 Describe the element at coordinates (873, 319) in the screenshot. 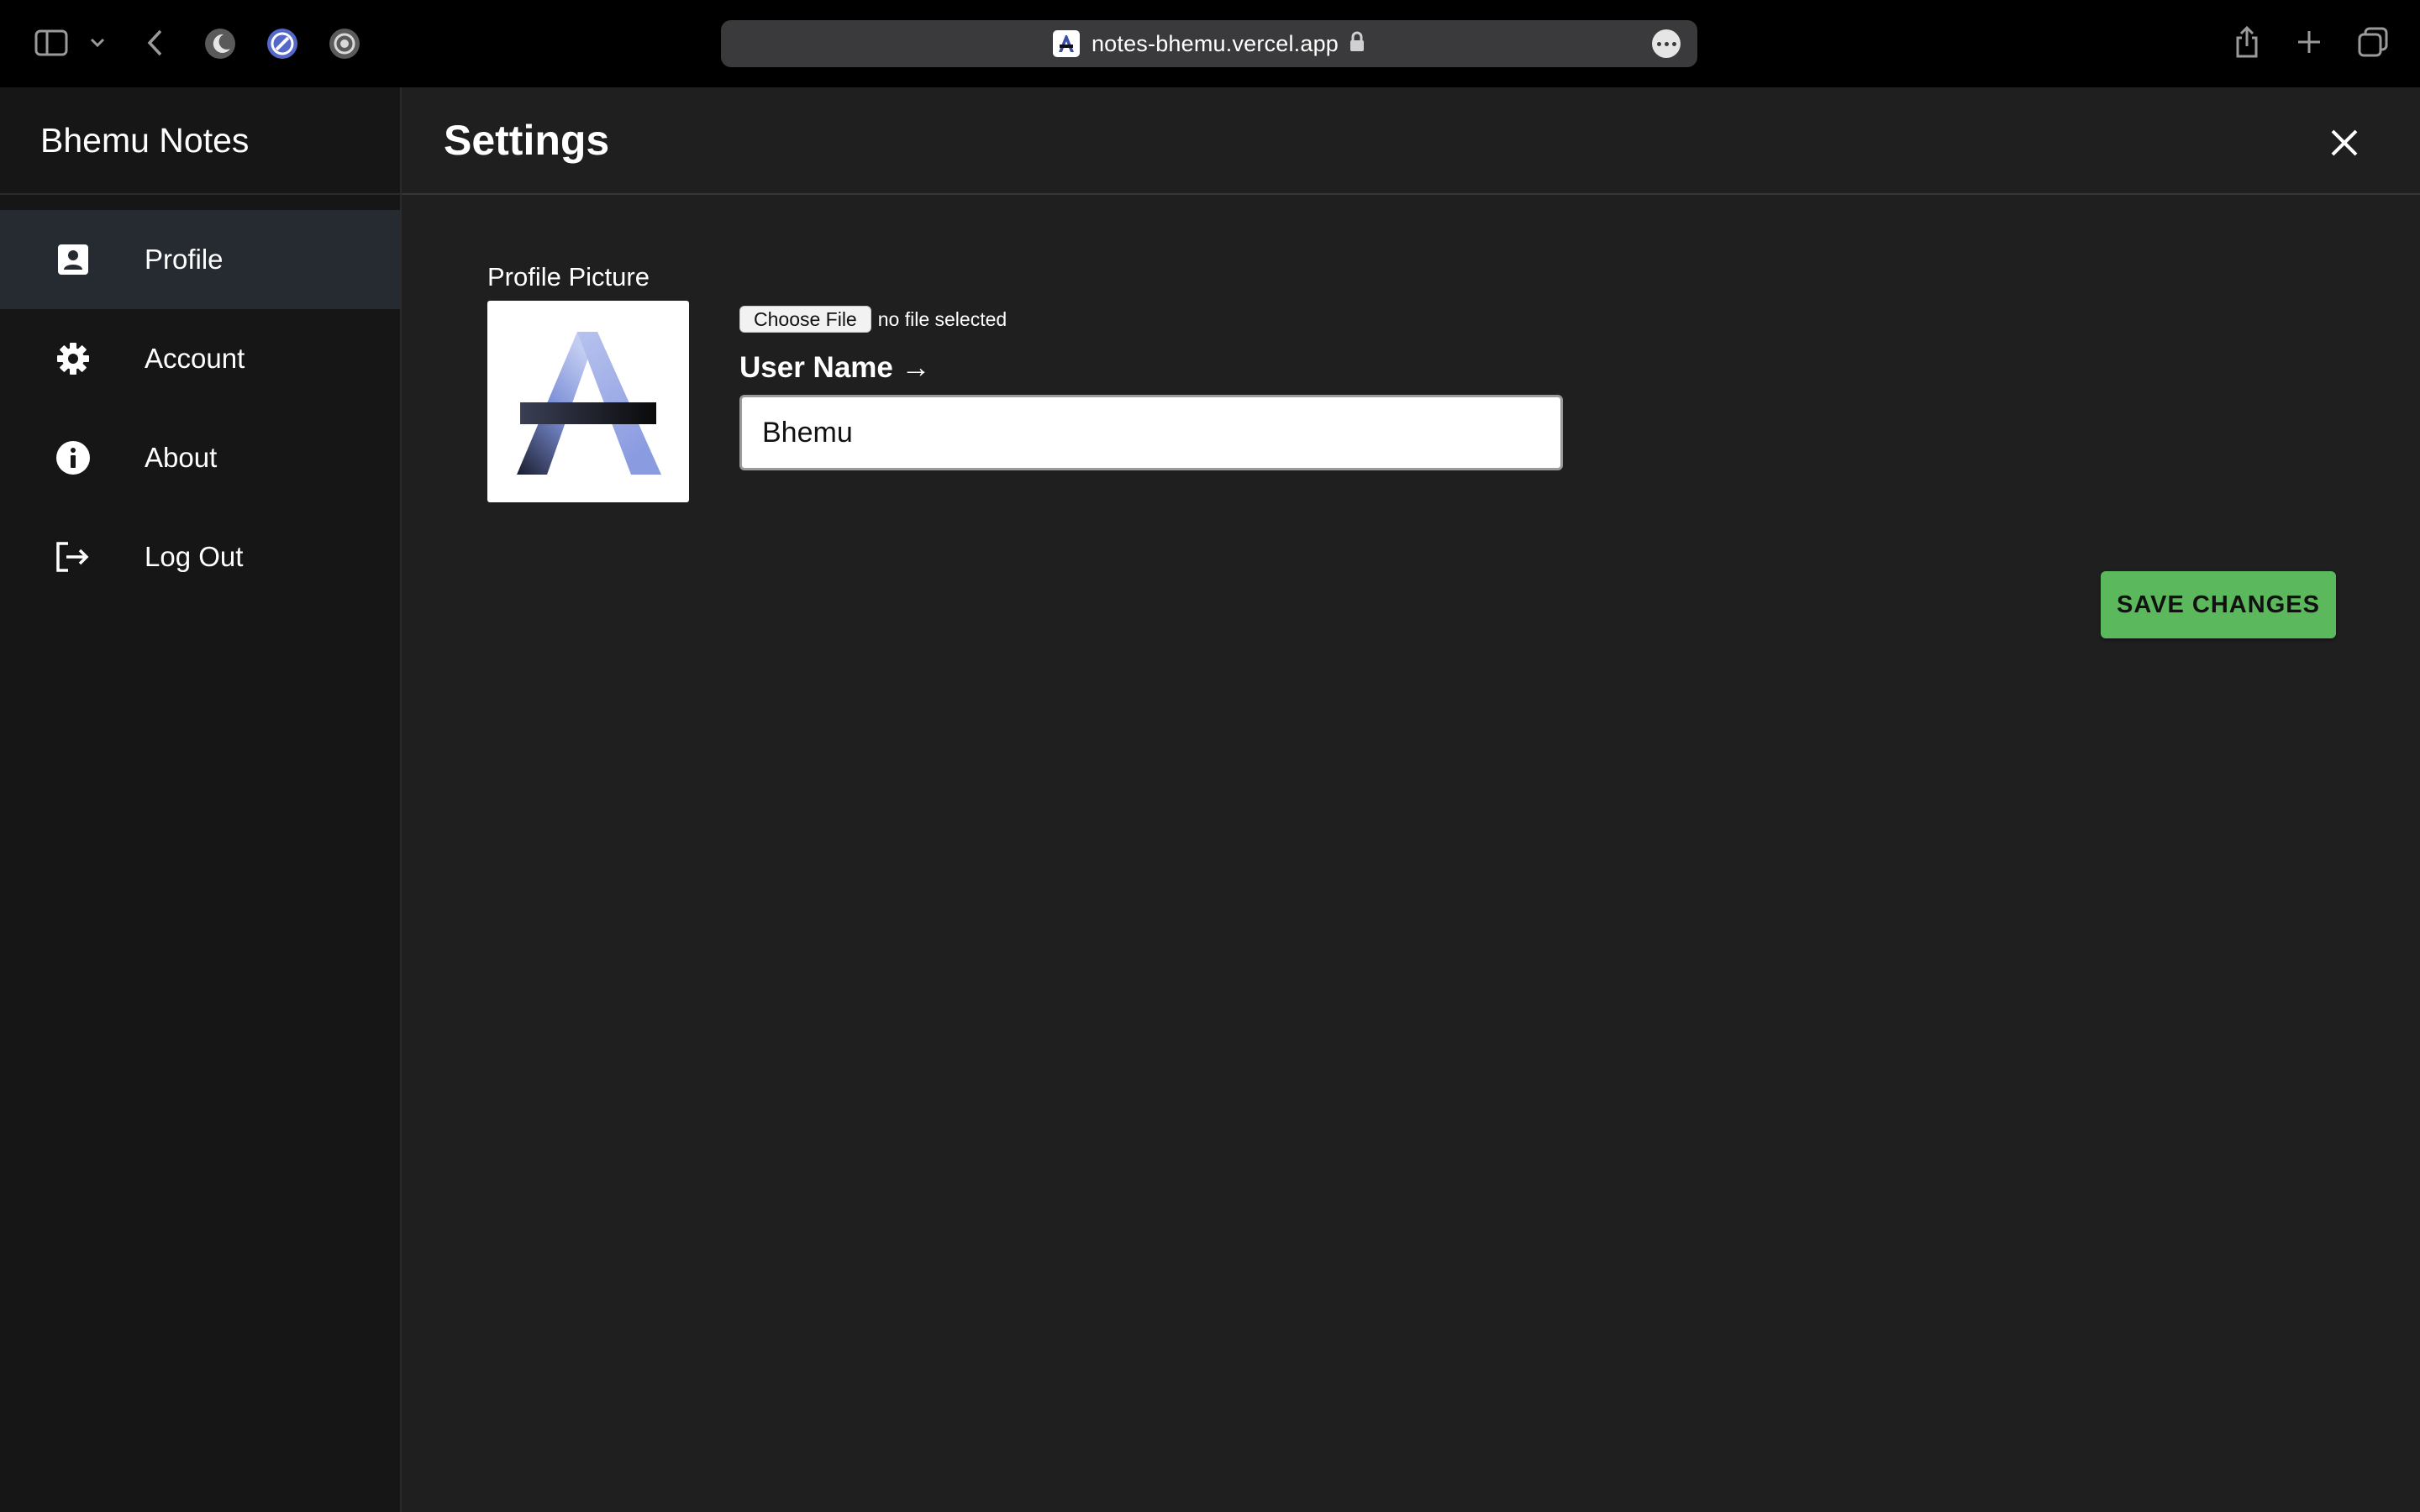

I see `file-picker: Choose File no file selected` at that location.